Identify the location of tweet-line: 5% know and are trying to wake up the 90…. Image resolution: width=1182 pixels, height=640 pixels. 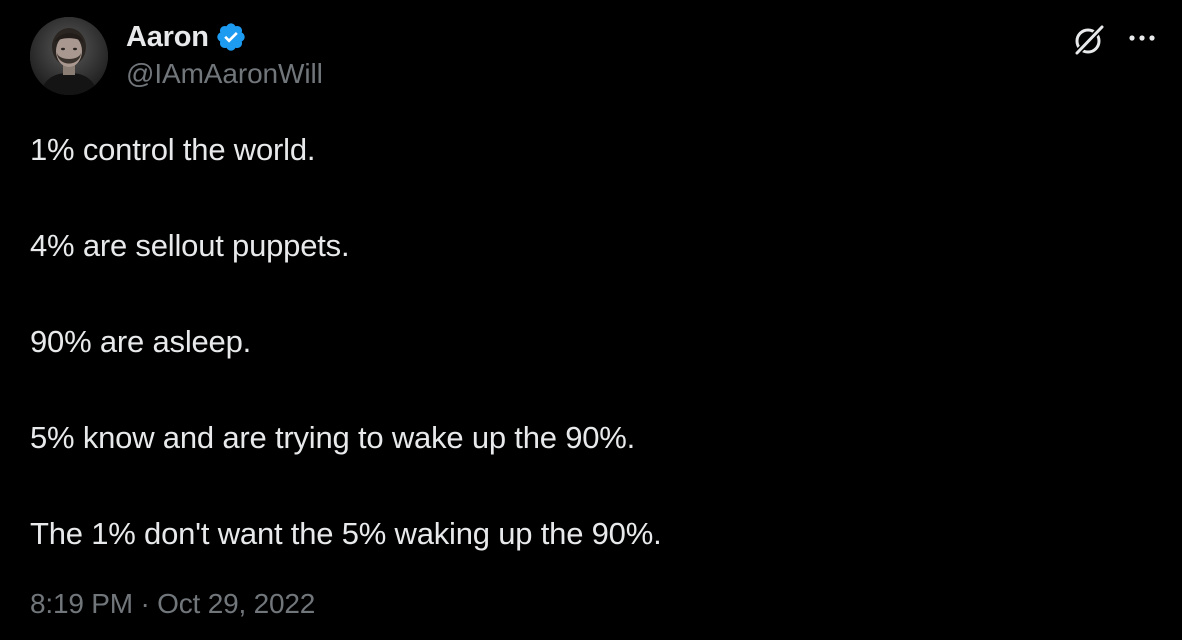
(333, 437).